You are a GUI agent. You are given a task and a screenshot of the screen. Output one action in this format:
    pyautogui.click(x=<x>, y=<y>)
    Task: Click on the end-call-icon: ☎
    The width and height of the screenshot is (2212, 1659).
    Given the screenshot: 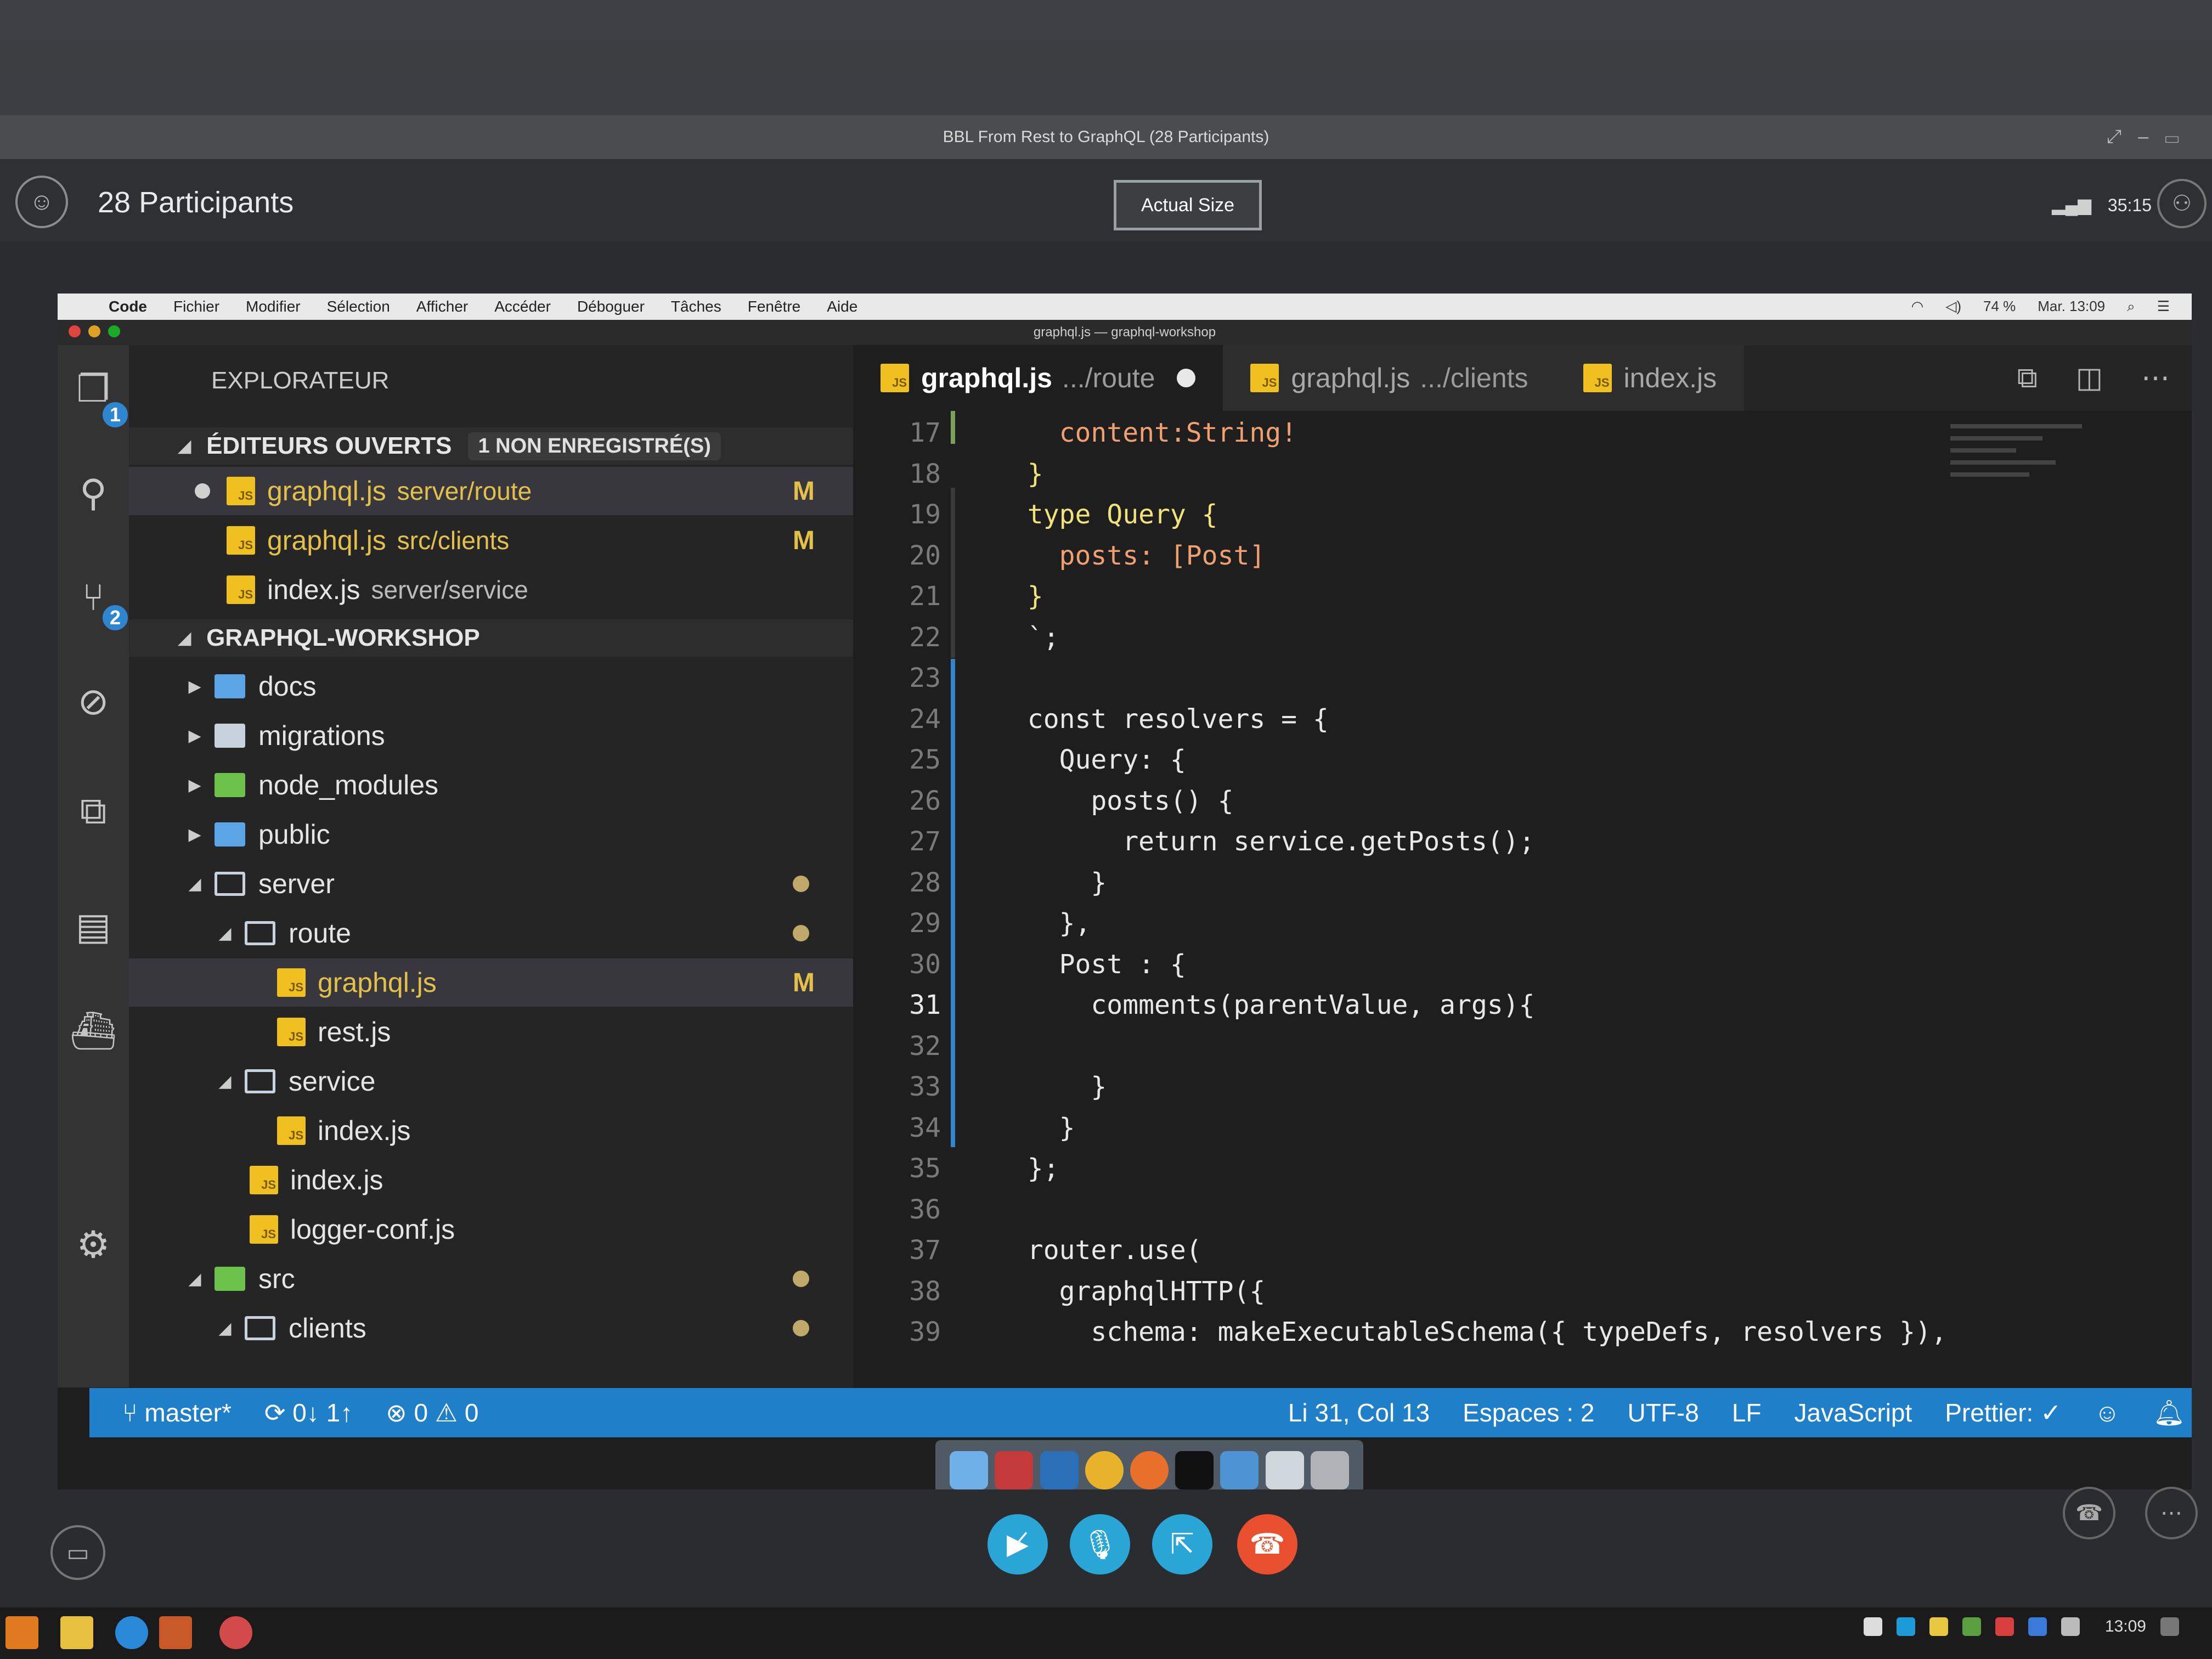 What is the action you would take?
    pyautogui.click(x=1267, y=1544)
    